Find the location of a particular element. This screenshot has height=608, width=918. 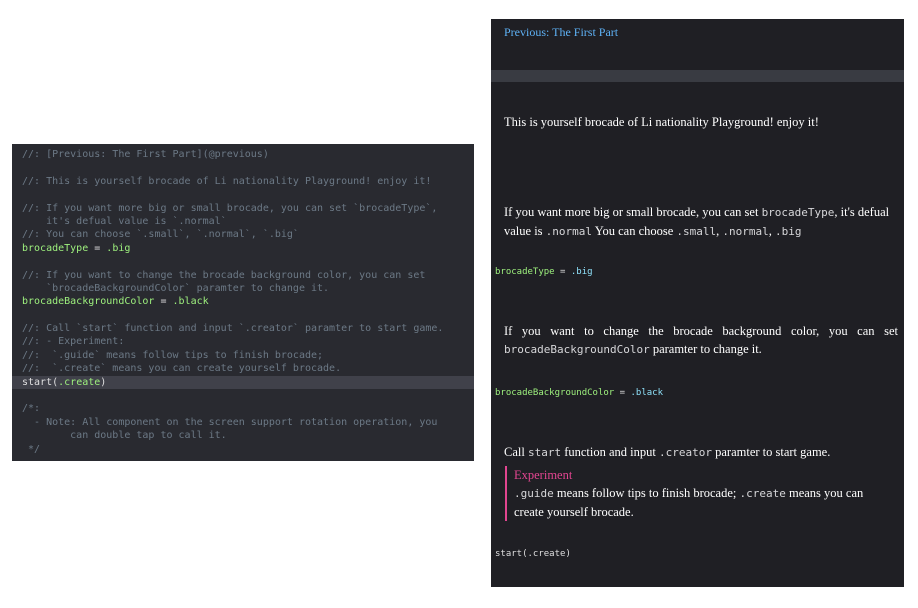

text: Call is located at coordinates (516, 452).